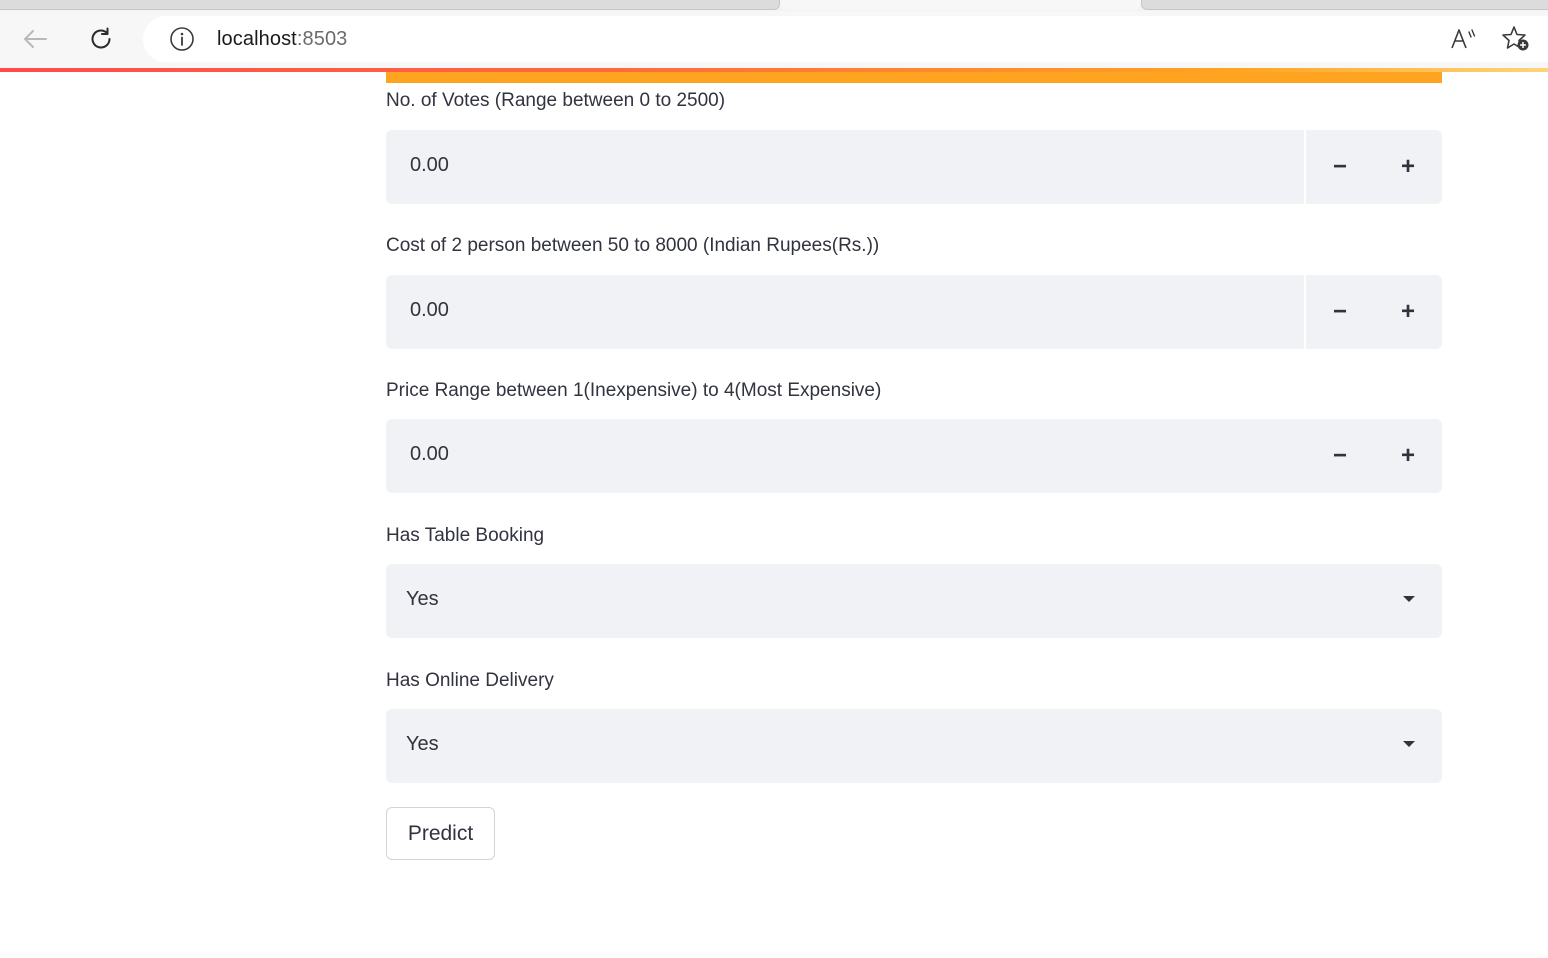  What do you see at coordinates (1516, 39) in the screenshot?
I see `favorite-add-icon` at bounding box center [1516, 39].